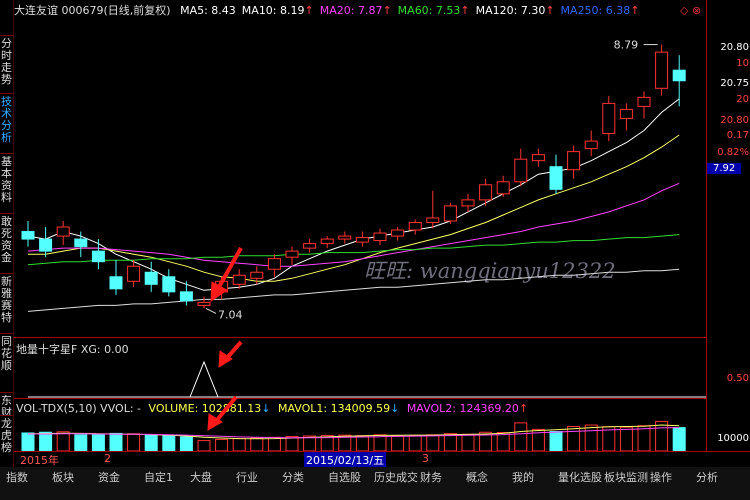 Image resolution: width=750 pixels, height=500 pixels. I want to click on stock-title: 大连友谊 000679(日线,前复权), so click(92, 10).